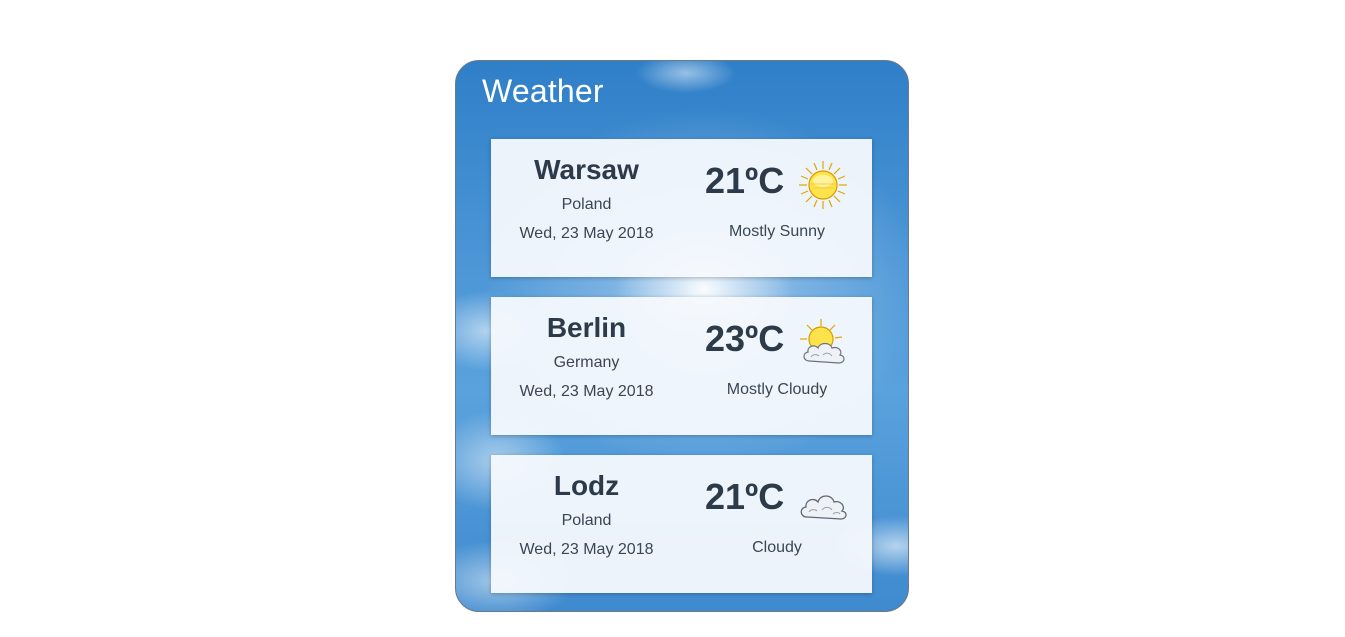 The height and width of the screenshot is (637, 1345). I want to click on weather-condition: Mostly Cloudy, so click(777, 389).